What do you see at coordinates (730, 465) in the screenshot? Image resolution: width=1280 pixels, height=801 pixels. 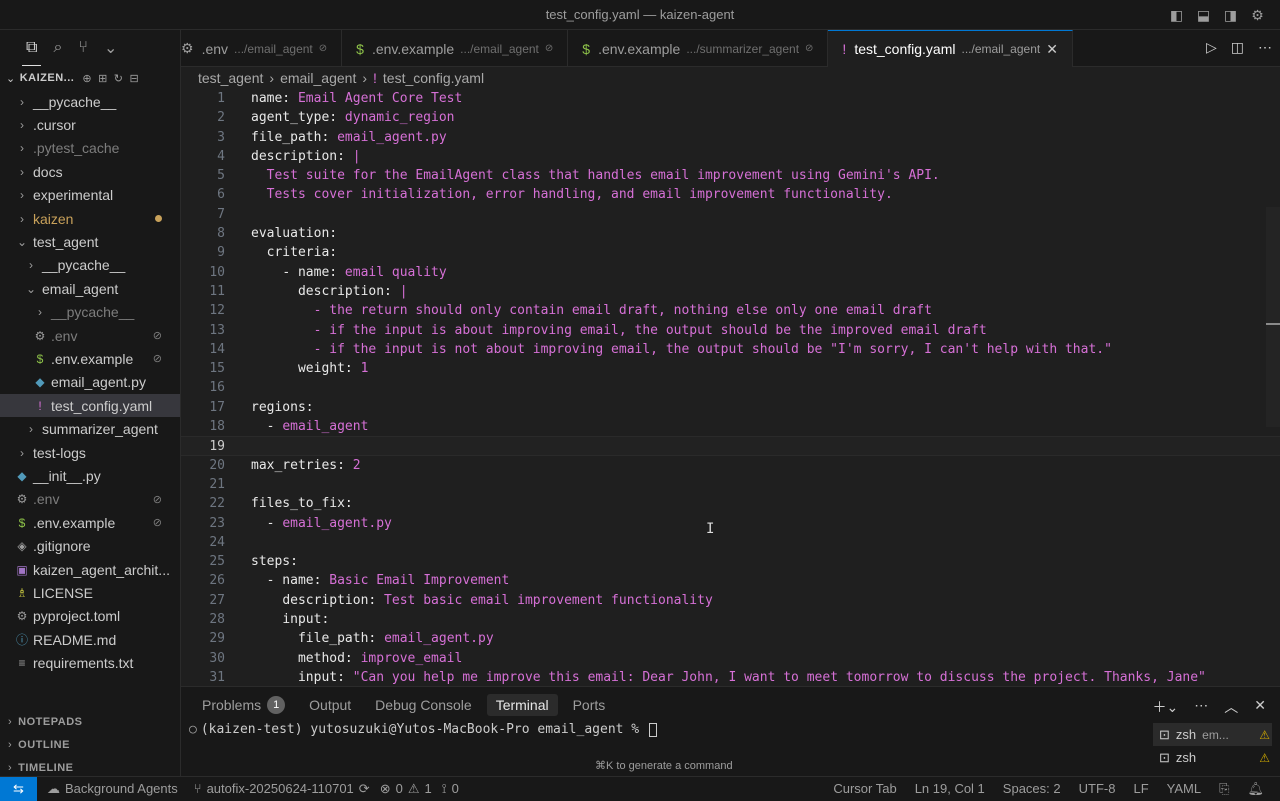 I see `code-line: 20 max_retries: 2` at bounding box center [730, 465].